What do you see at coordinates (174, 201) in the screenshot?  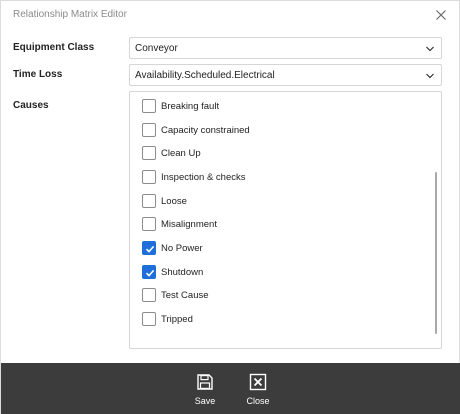 I see `cause-label: Loose` at bounding box center [174, 201].